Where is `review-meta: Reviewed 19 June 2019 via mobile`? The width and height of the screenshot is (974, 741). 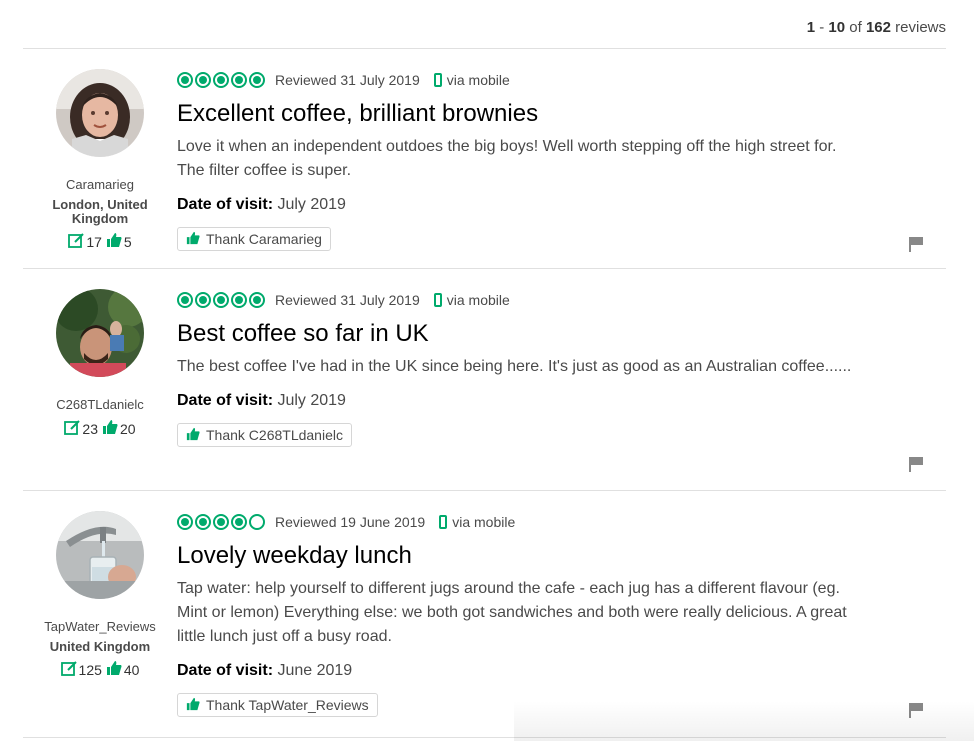 review-meta: Reviewed 19 June 2019 via mobile is located at coordinates (527, 522).